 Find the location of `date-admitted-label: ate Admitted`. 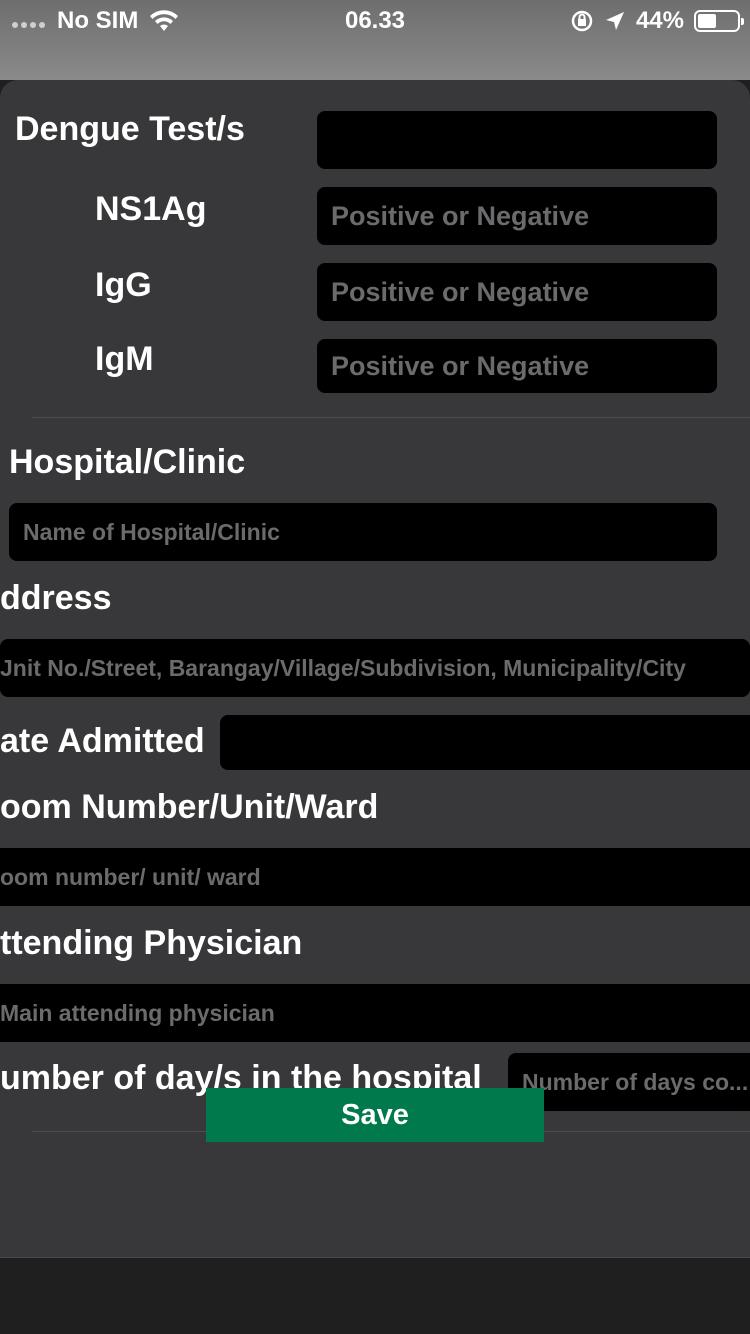

date-admitted-label: ate Admitted is located at coordinates (102, 741).